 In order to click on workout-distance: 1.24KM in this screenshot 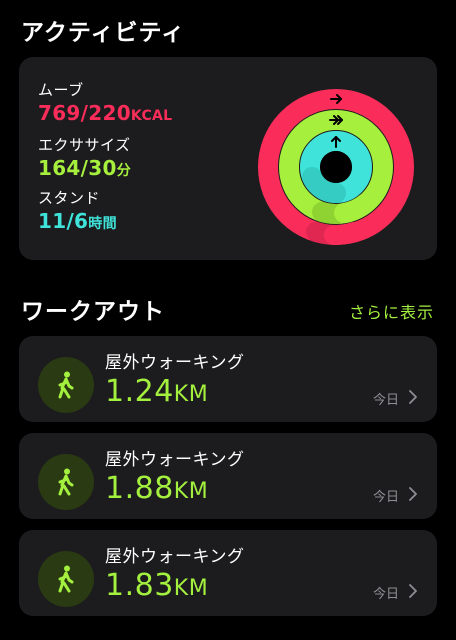, I will do `click(156, 391)`.